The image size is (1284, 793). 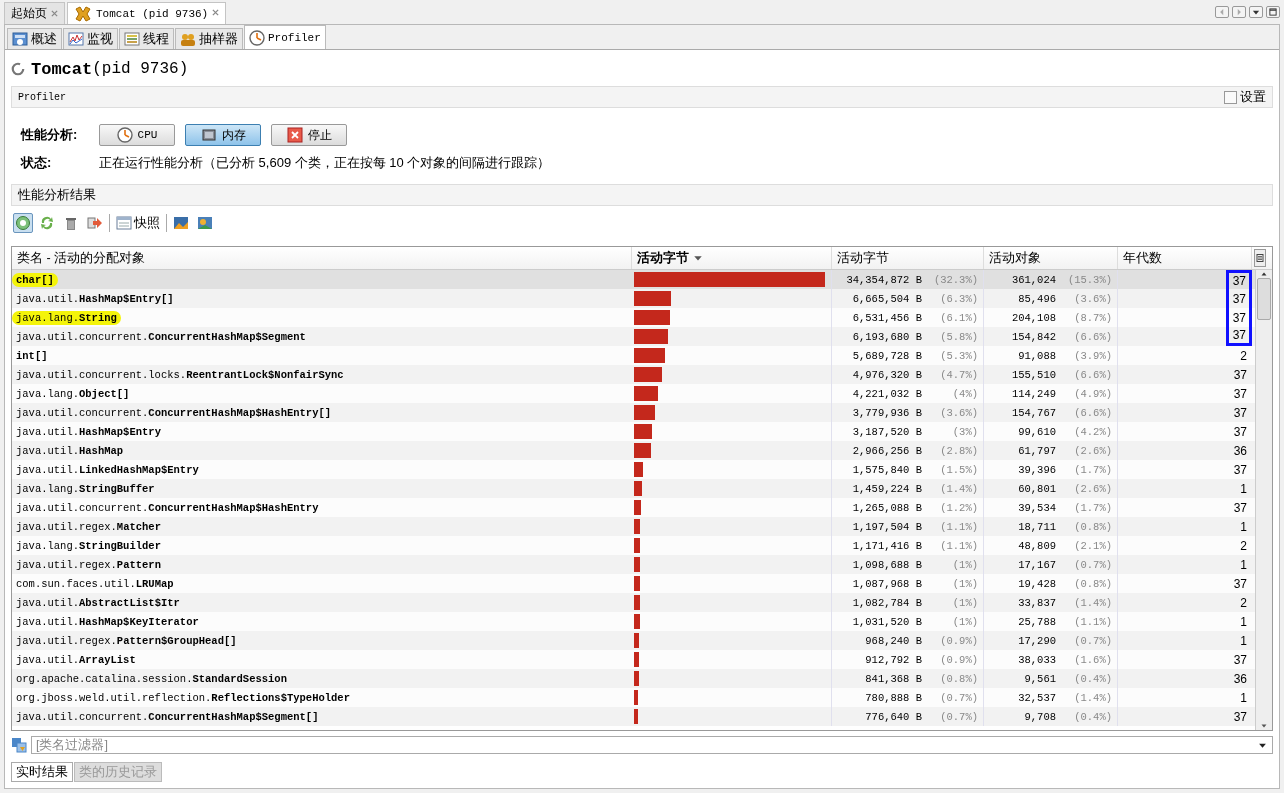 I want to click on app-title: Tomcat, so click(x=62, y=69).